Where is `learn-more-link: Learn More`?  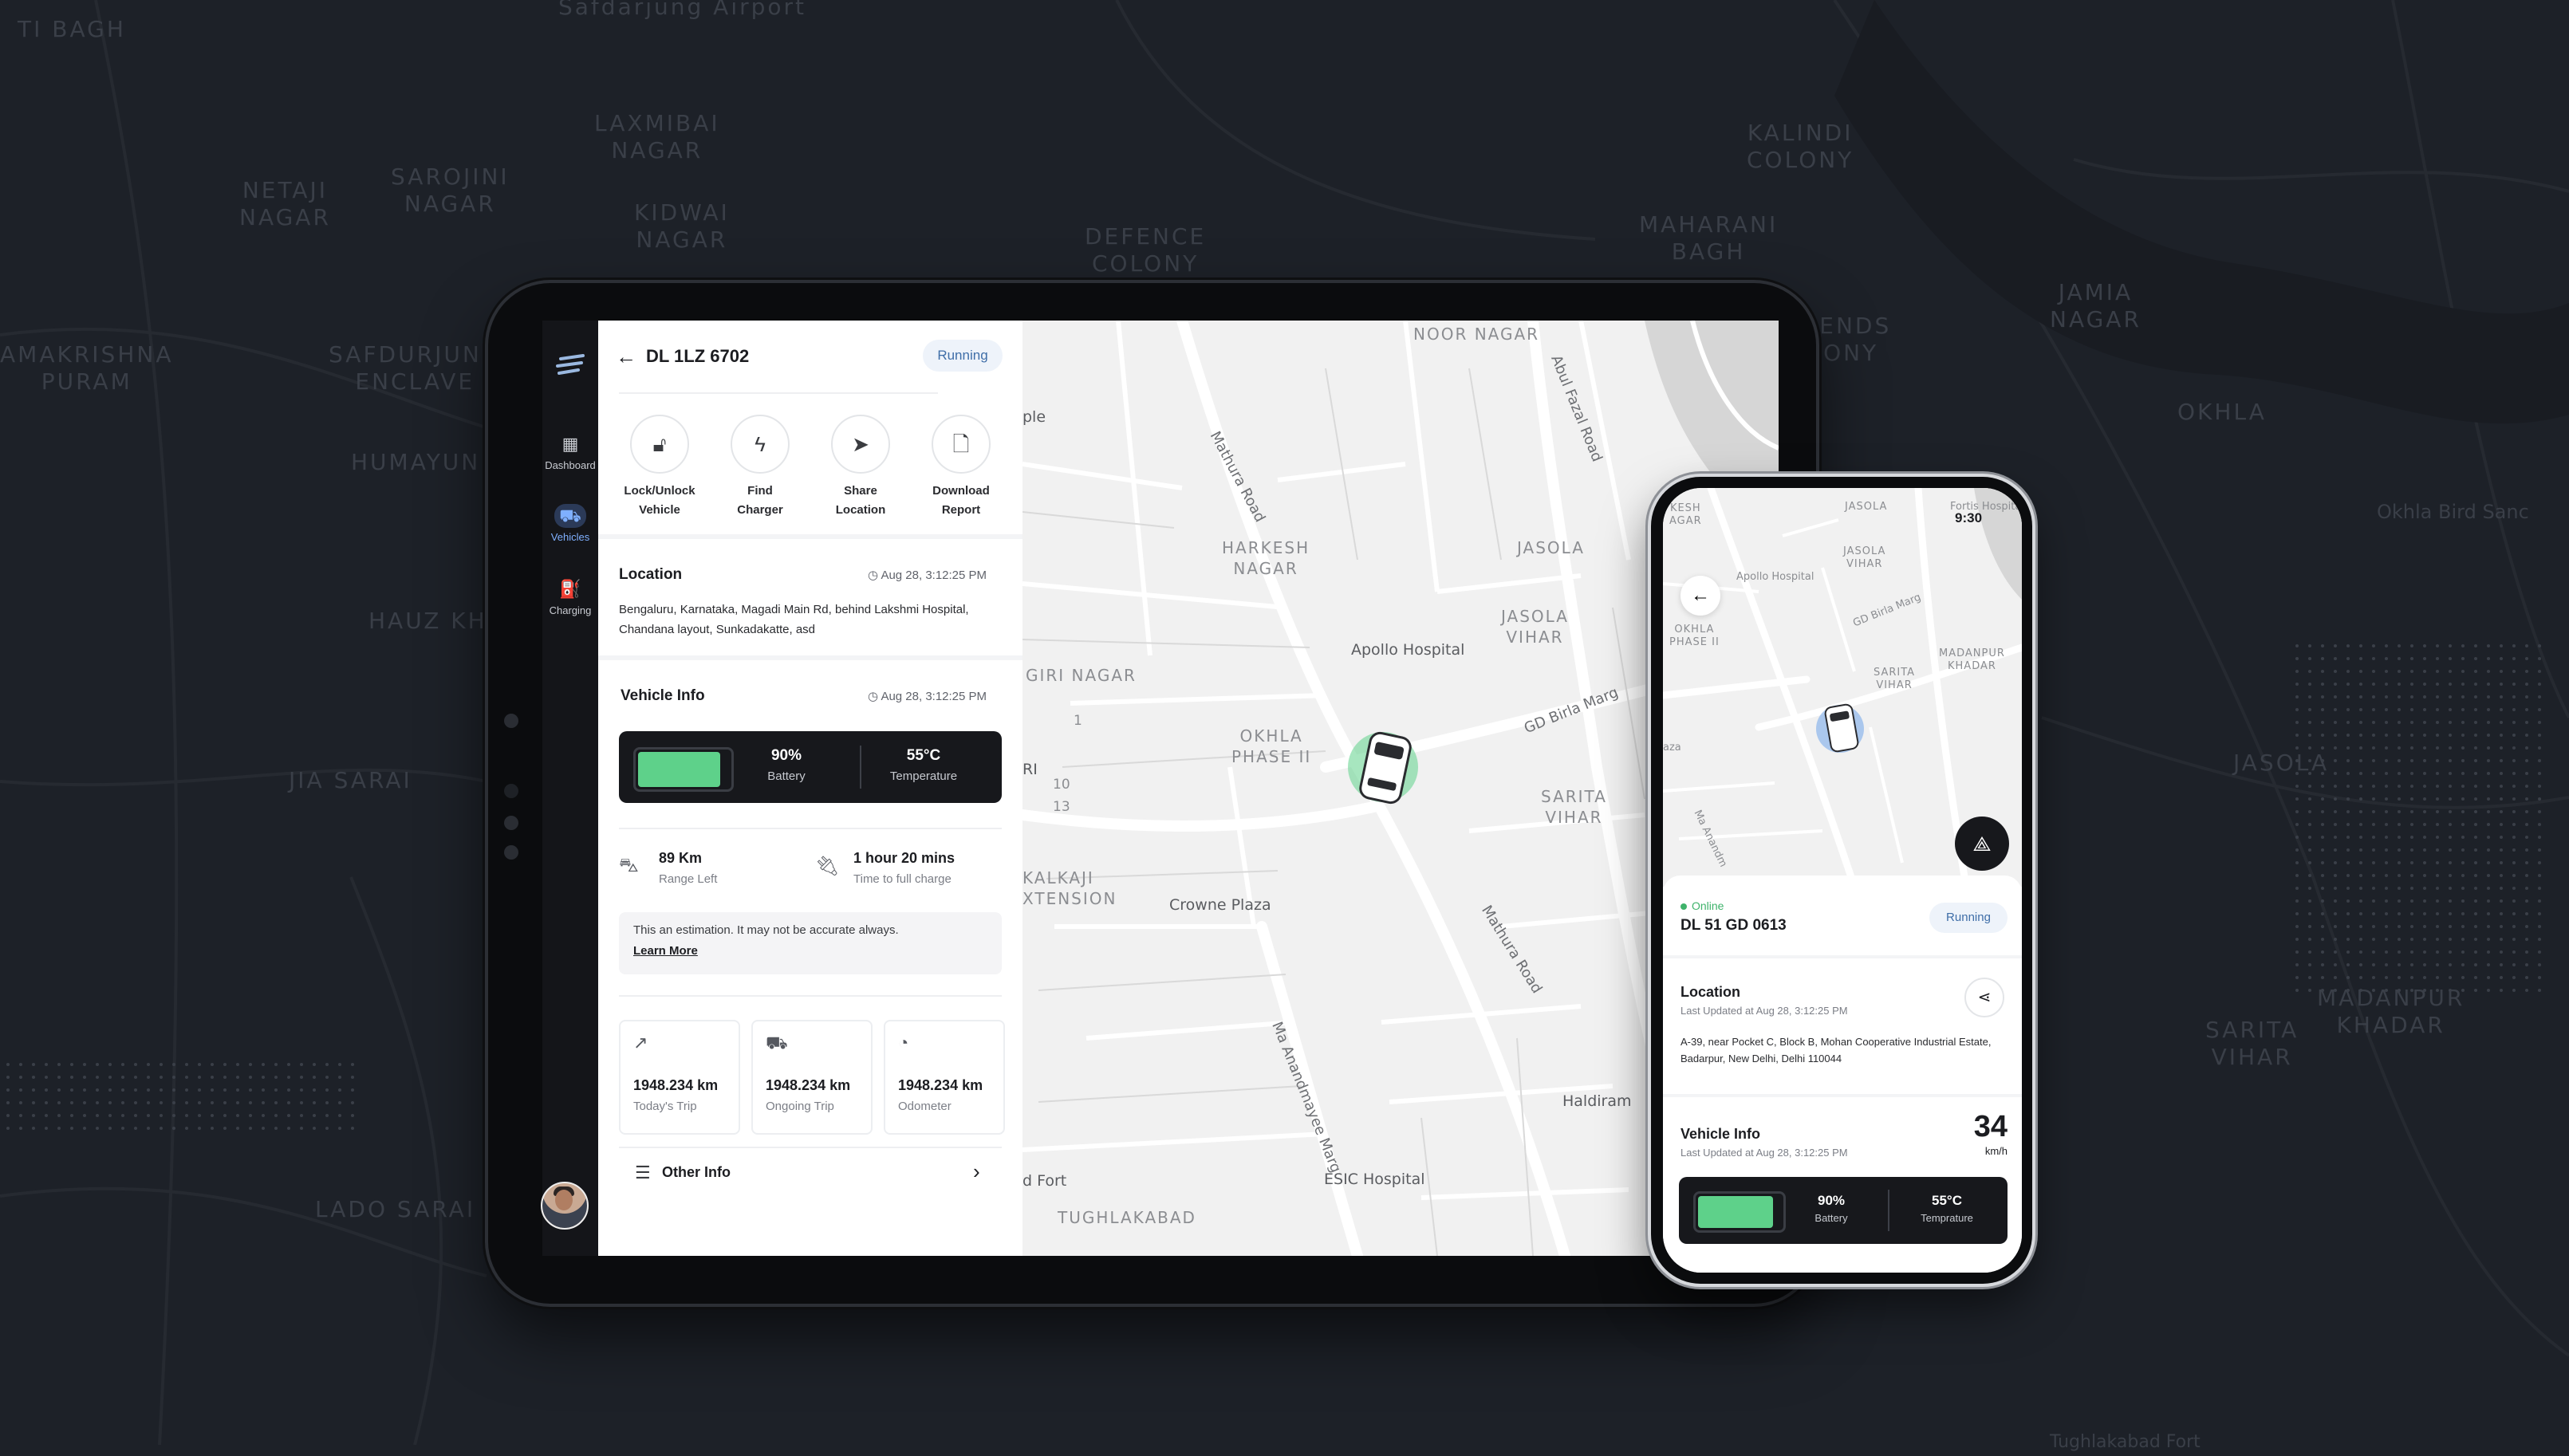
learn-more-link: Learn More is located at coordinates (665, 951).